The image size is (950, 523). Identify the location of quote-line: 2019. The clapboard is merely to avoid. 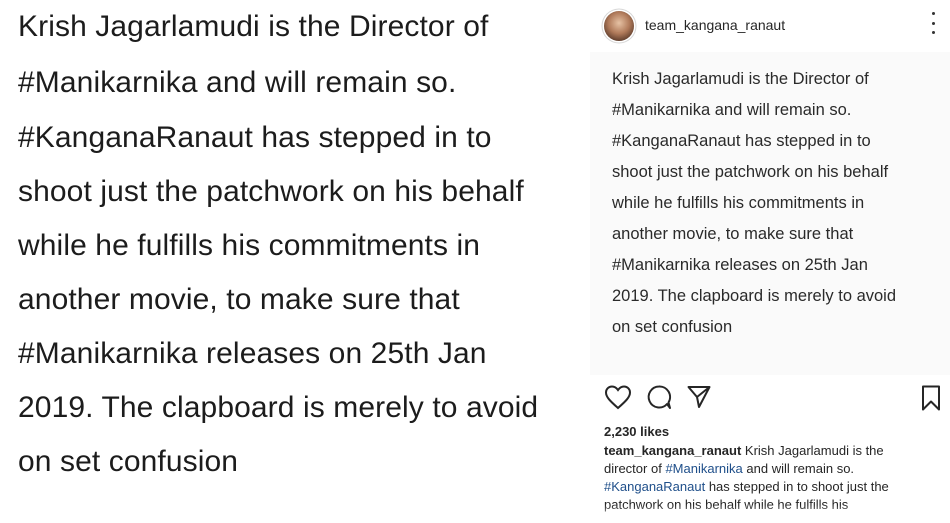
(278, 407).